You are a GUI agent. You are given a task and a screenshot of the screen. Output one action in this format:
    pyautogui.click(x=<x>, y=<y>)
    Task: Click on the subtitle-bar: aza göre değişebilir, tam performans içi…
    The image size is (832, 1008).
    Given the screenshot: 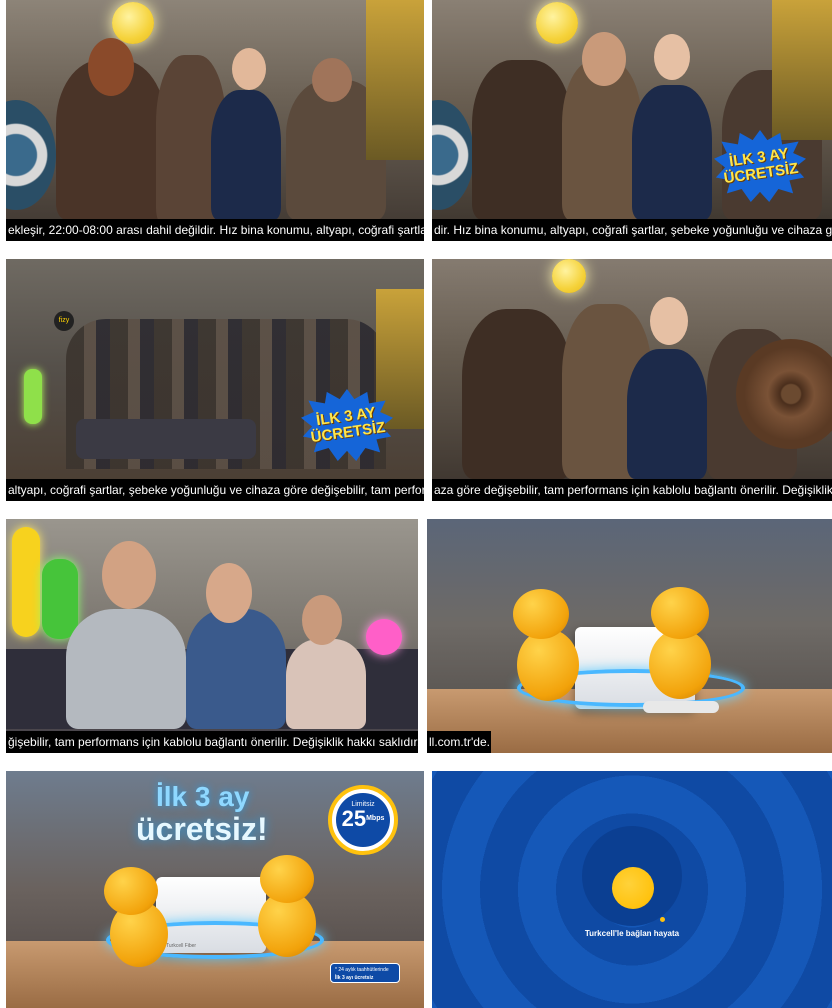 What is the action you would take?
    pyautogui.click(x=632, y=490)
    